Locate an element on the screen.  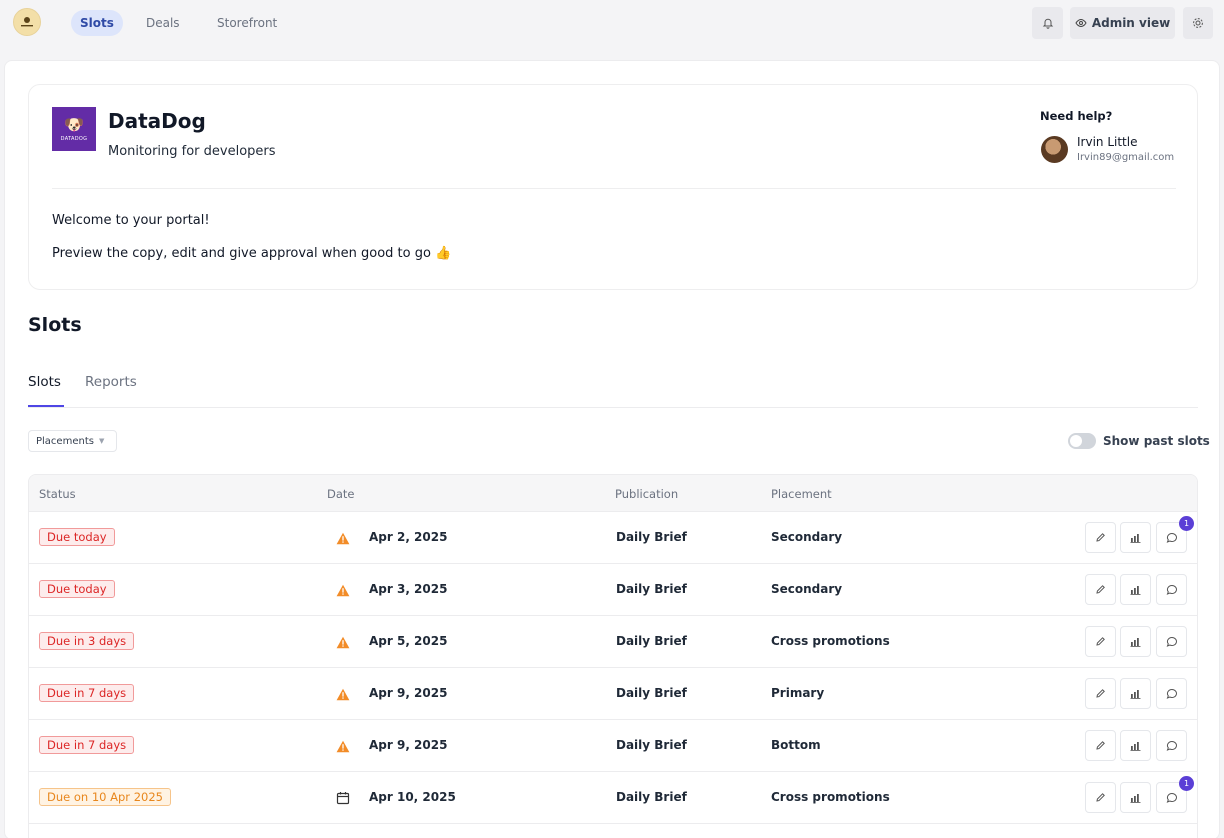
table-header: Status Date Publication Placement is located at coordinates (613, 493).